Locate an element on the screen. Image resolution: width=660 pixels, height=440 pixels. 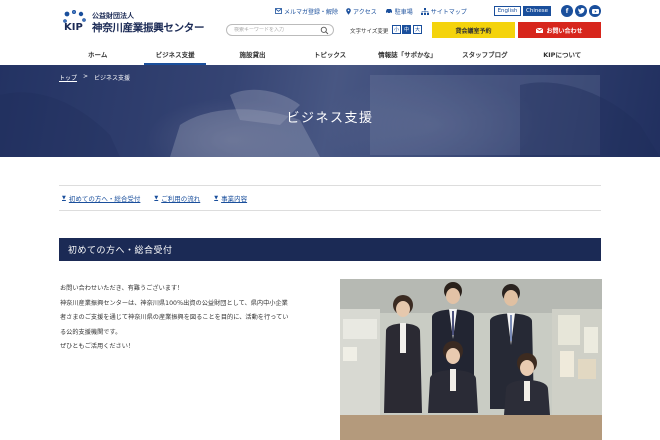
section-heading: 初めての方へ・総合受付 is located at coordinates (330, 249).